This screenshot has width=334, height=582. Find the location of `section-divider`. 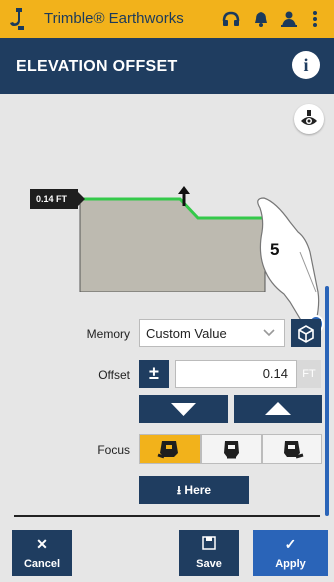

section-divider is located at coordinates (167, 516).